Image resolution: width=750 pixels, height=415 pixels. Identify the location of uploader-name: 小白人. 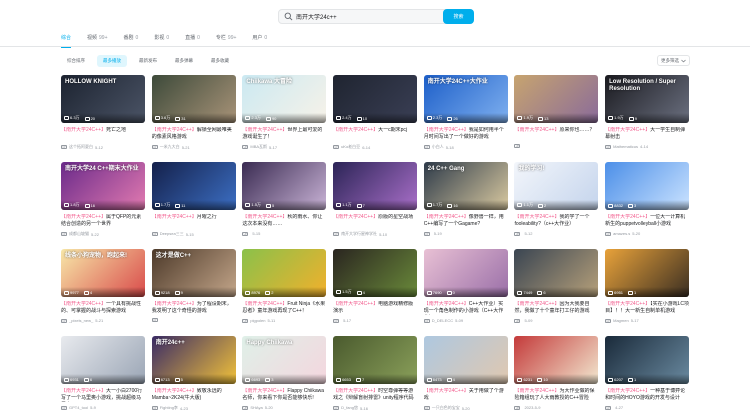
(438, 147).